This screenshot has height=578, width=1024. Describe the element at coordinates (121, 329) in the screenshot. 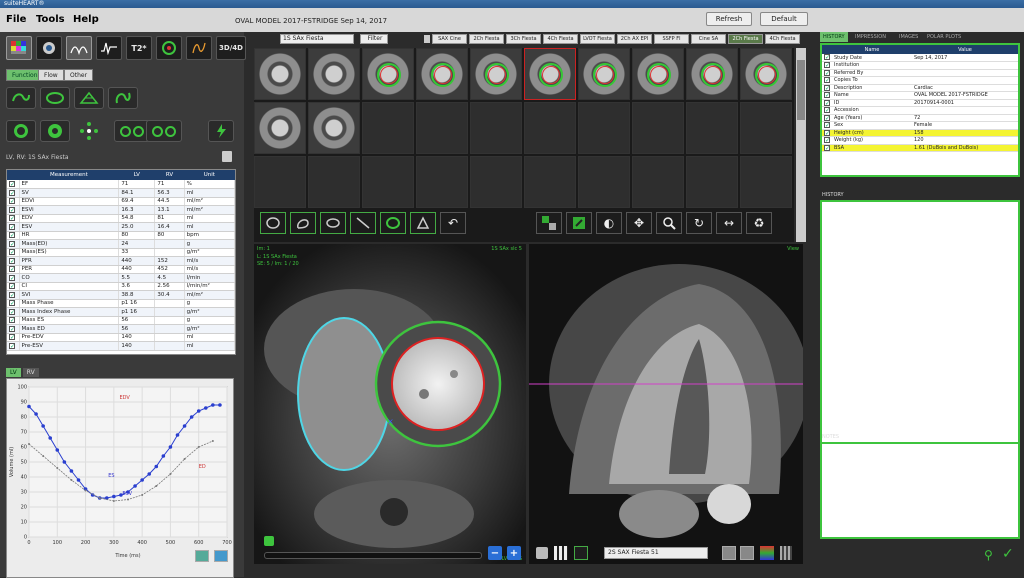

I see `table-row: Mass ED56 g/m²` at that location.